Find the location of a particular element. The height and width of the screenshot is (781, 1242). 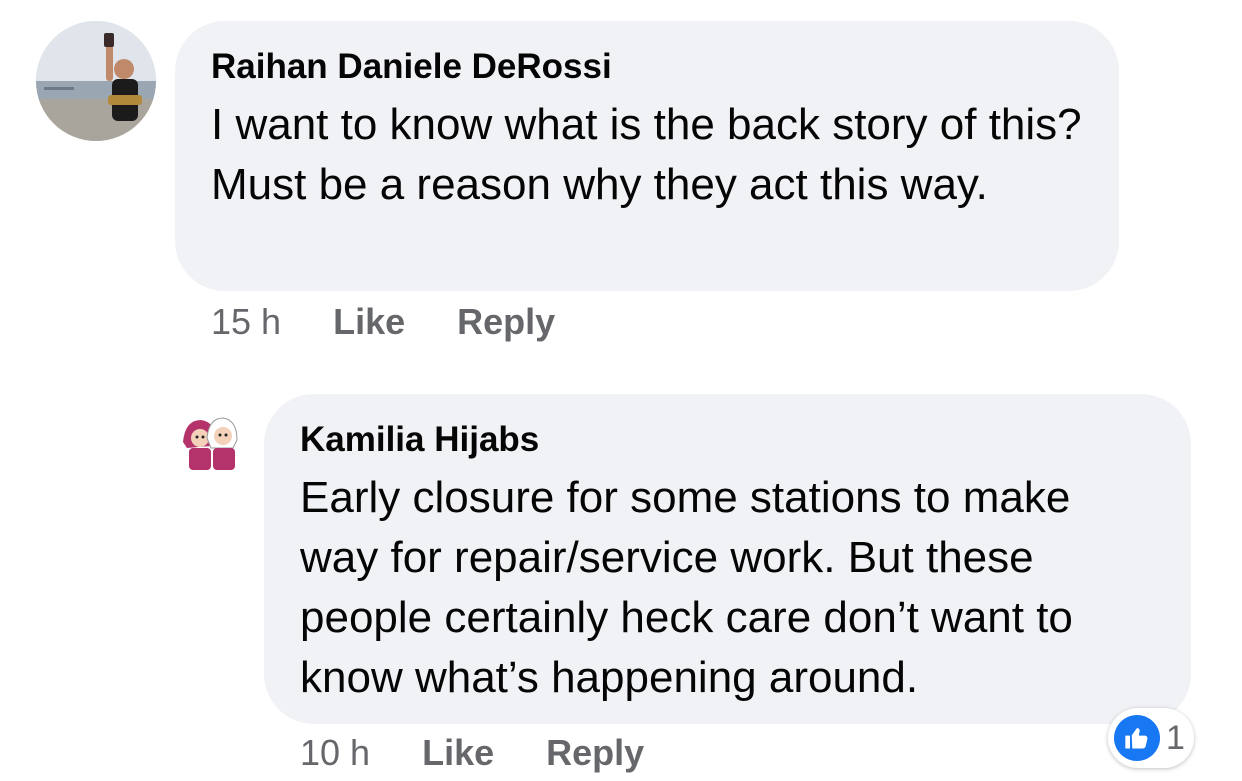

comment-actions: 10 h Like Reply is located at coordinates (498, 753).